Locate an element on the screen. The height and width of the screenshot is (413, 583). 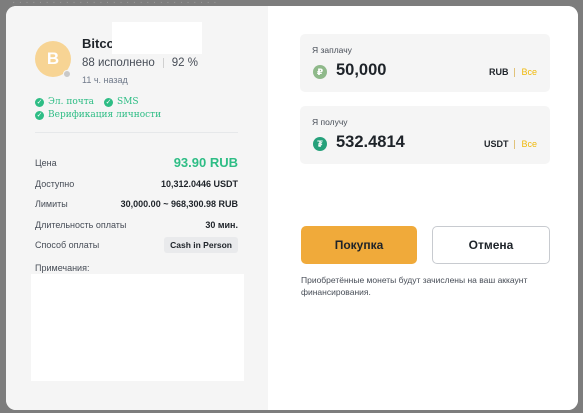
receive-all-link: Все is located at coordinates (529, 144).